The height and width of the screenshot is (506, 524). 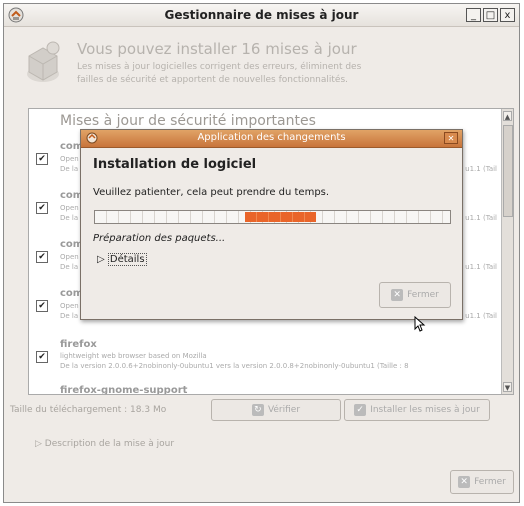 What do you see at coordinates (43, 61) in the screenshot?
I see `package-update-icon` at bounding box center [43, 61].